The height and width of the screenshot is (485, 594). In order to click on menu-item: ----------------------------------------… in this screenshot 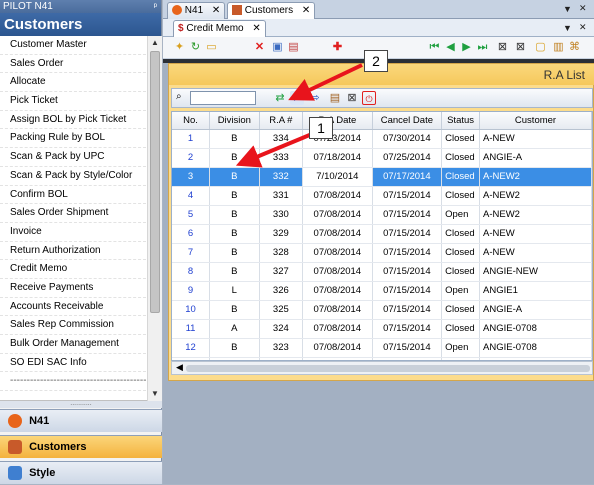, I will do `click(73, 382)`.